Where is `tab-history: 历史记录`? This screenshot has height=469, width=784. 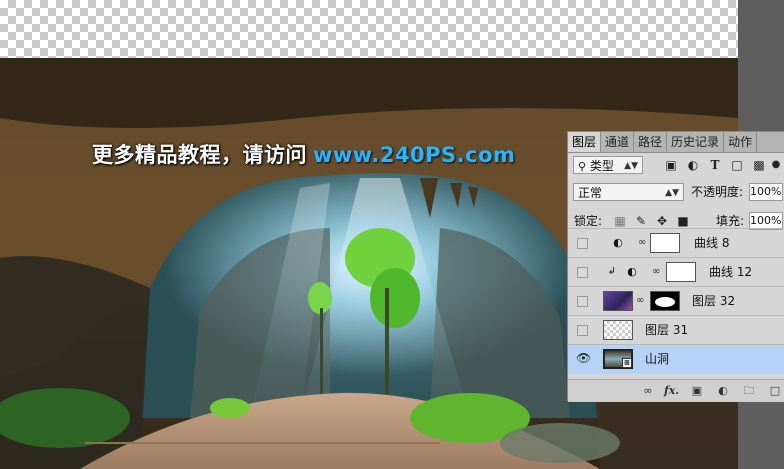 tab-history: 历史记录 is located at coordinates (696, 142).